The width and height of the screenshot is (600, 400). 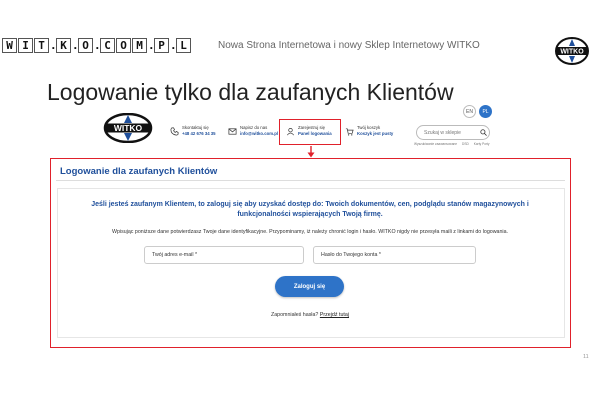 I want to click on cart-status: Koszyk jest pusty, so click(x=375, y=133).